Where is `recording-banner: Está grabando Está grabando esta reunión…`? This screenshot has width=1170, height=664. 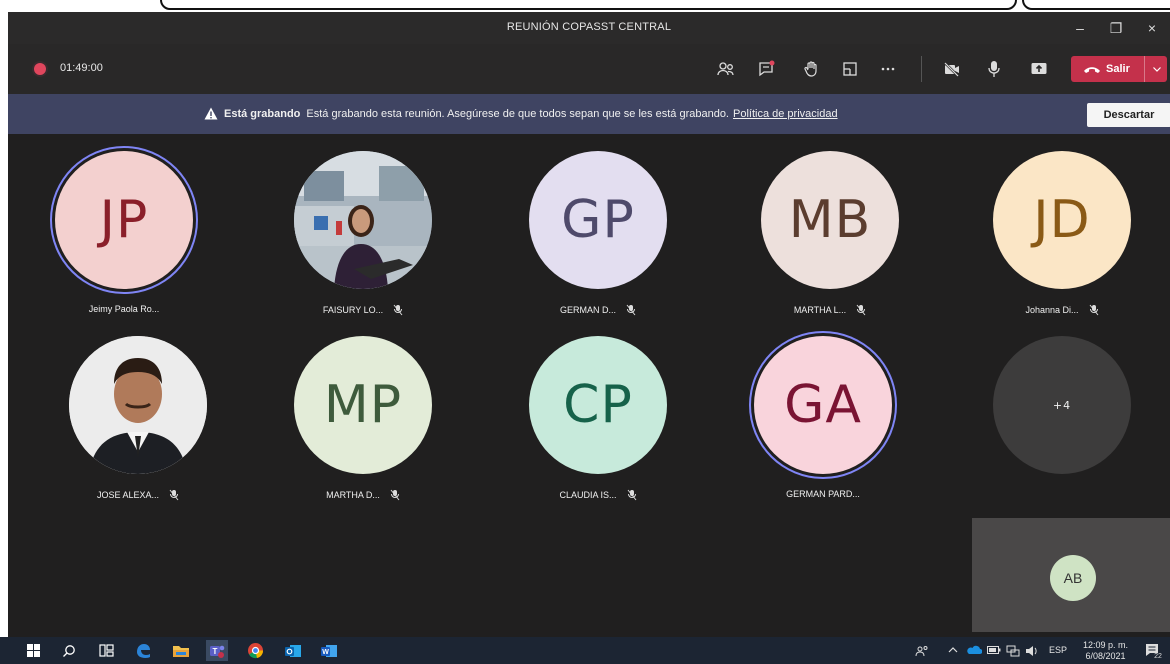 recording-banner: Está grabando Está grabando esta reunión… is located at coordinates (589, 114).